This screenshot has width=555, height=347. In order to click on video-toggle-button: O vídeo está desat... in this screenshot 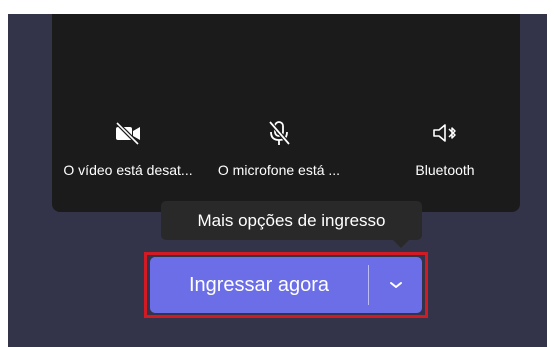, I will do `click(128, 148)`.